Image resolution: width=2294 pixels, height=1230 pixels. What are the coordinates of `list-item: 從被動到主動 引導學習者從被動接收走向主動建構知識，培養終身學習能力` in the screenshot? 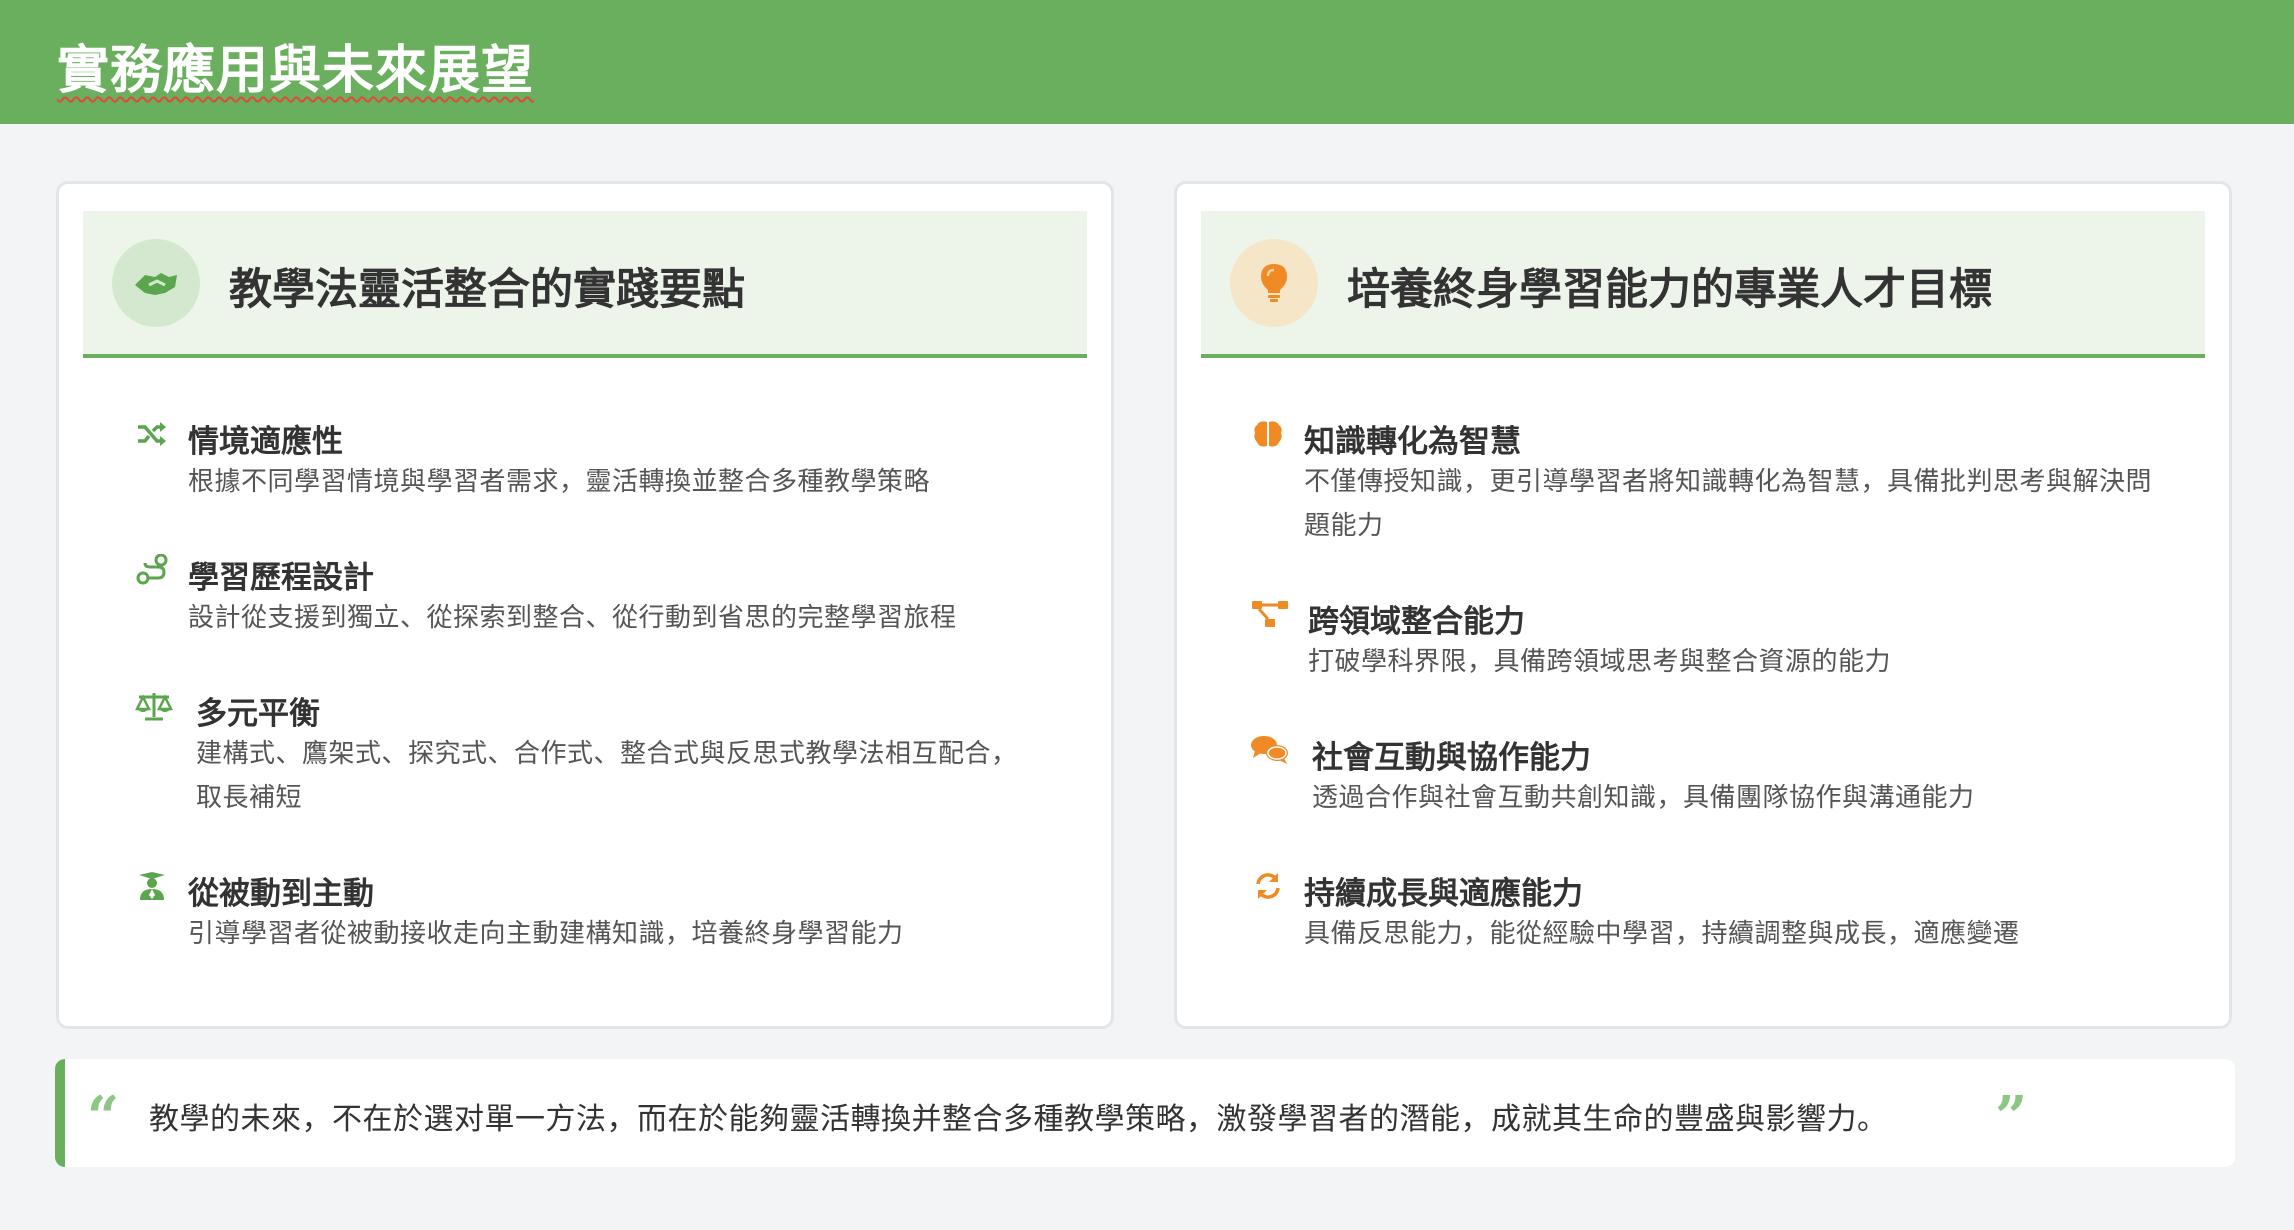 It's located at (614, 913).